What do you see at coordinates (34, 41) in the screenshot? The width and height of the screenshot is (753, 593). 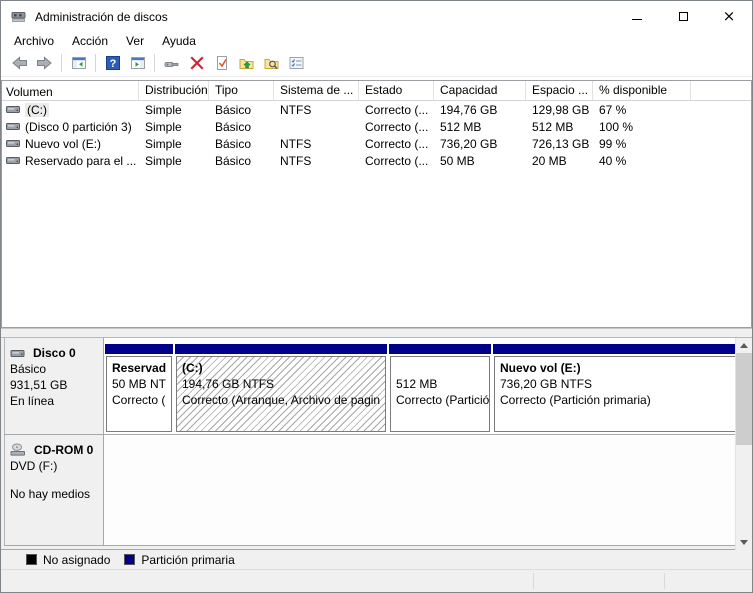 I see `menu-archivo: Archivo` at bounding box center [34, 41].